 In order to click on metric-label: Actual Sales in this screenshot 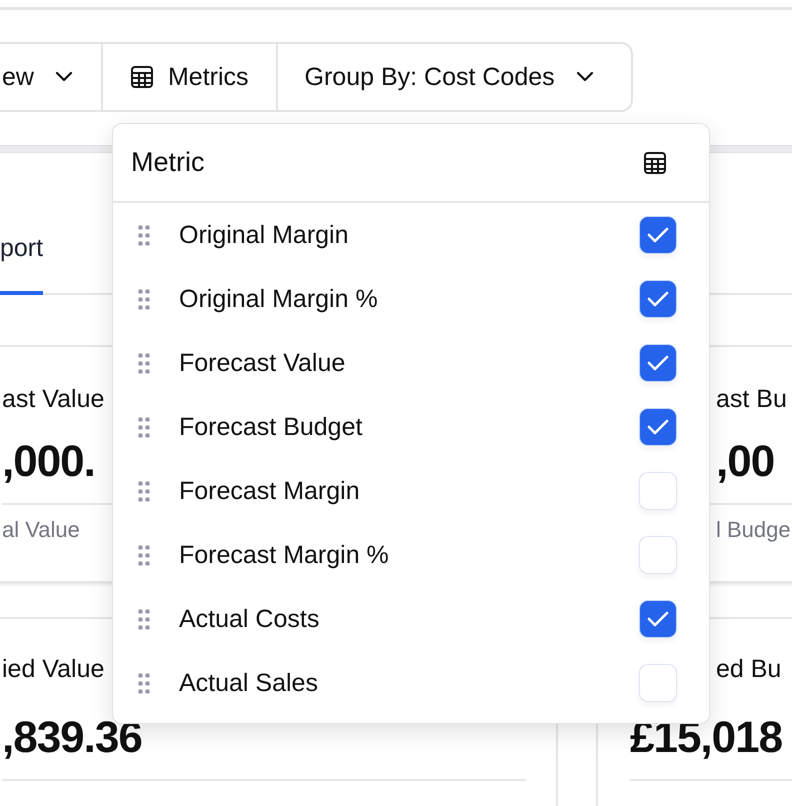, I will do `click(249, 683)`.